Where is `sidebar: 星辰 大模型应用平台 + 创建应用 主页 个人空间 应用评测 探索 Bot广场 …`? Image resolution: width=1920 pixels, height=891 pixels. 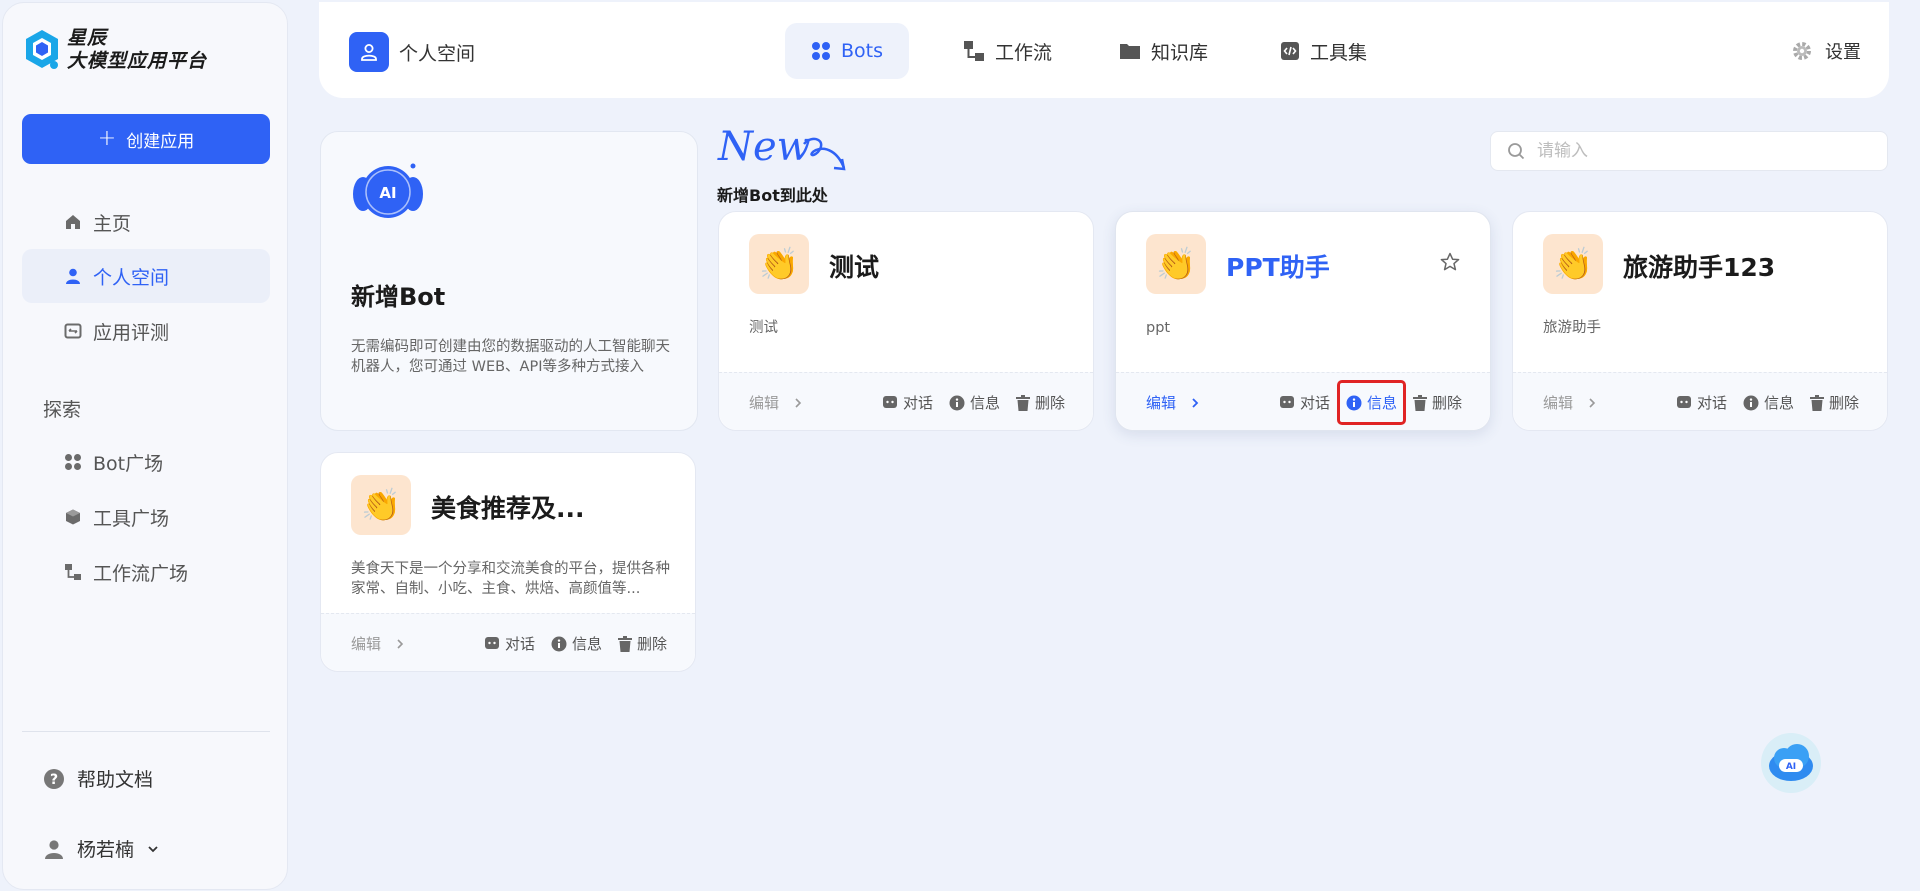
sidebar: 星辰 大模型应用平台 + 创建应用 主页 个人空间 应用评测 探索 Bot广场 … is located at coordinates (145, 446).